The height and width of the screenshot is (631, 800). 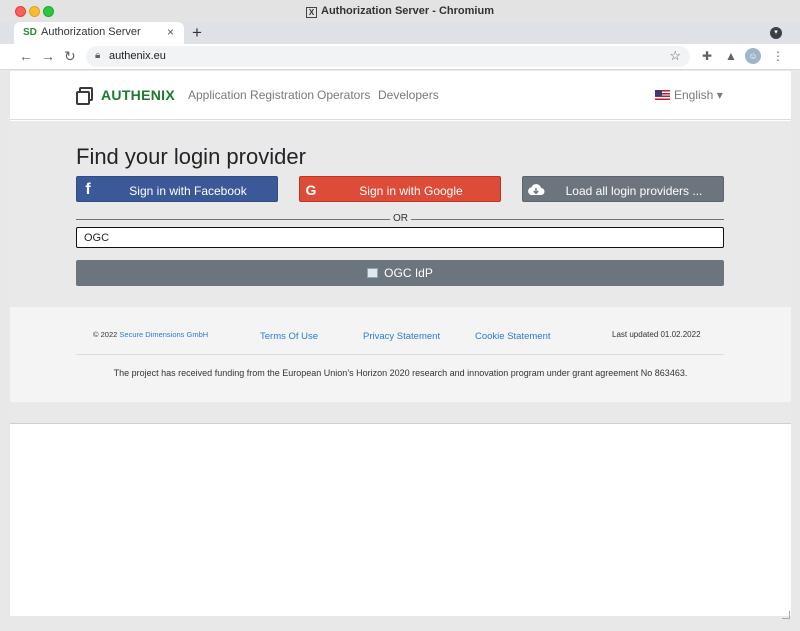 What do you see at coordinates (311, 190) in the screenshot?
I see `google-icon: G` at bounding box center [311, 190].